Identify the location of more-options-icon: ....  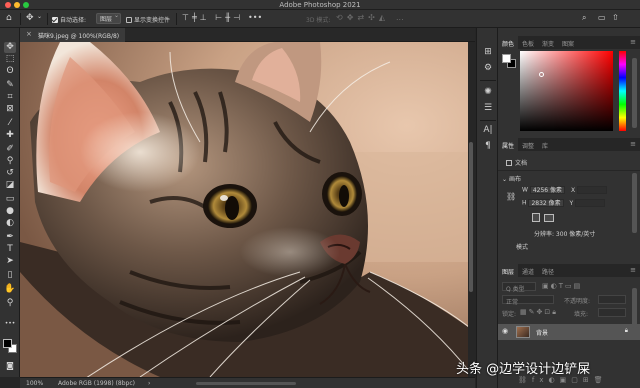
(400, 17).